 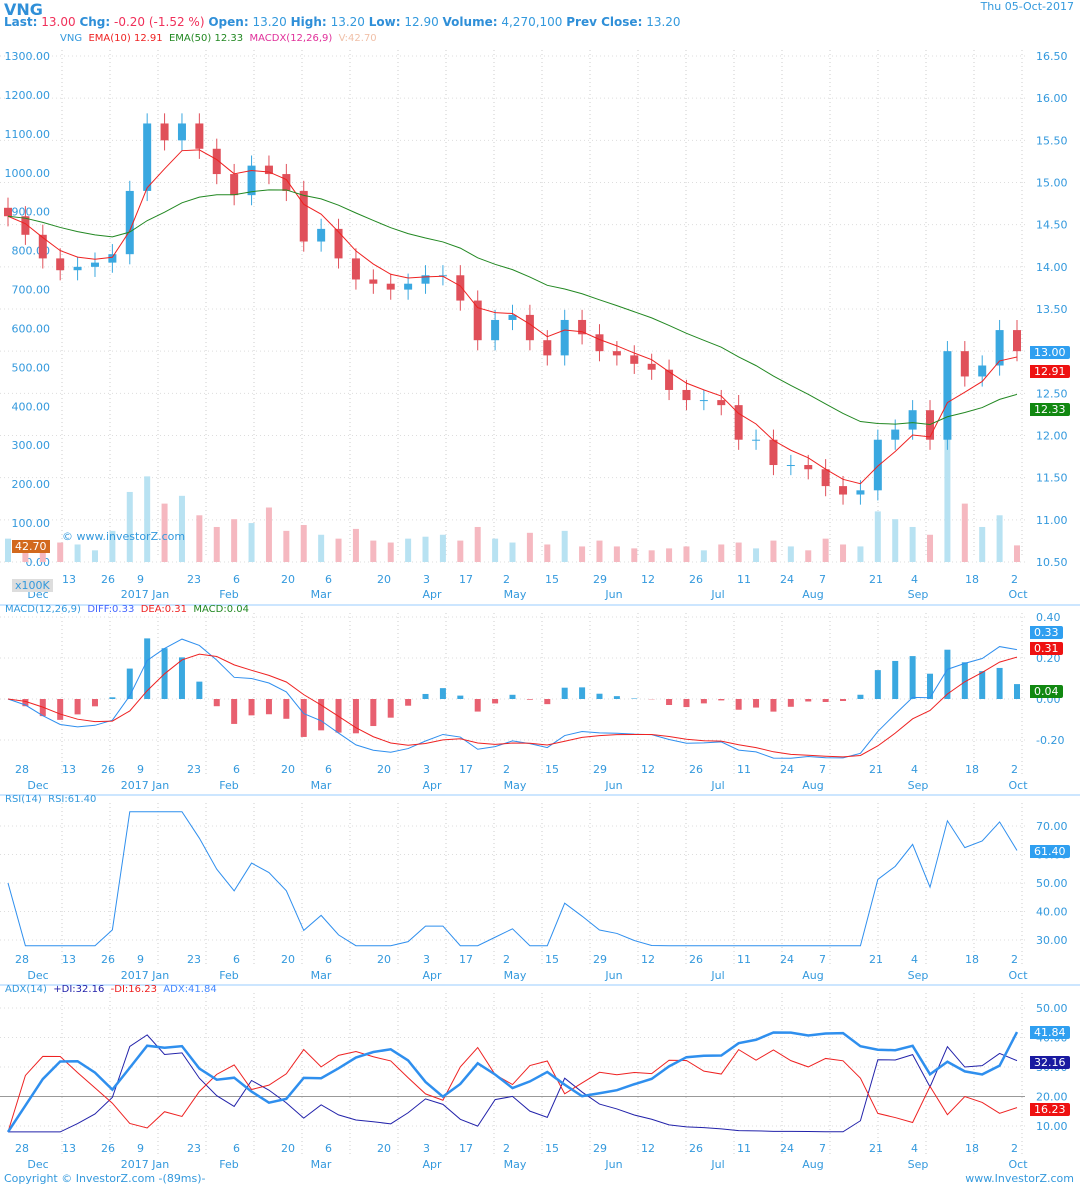 I want to click on x-day-label: 17, so click(x=466, y=769).